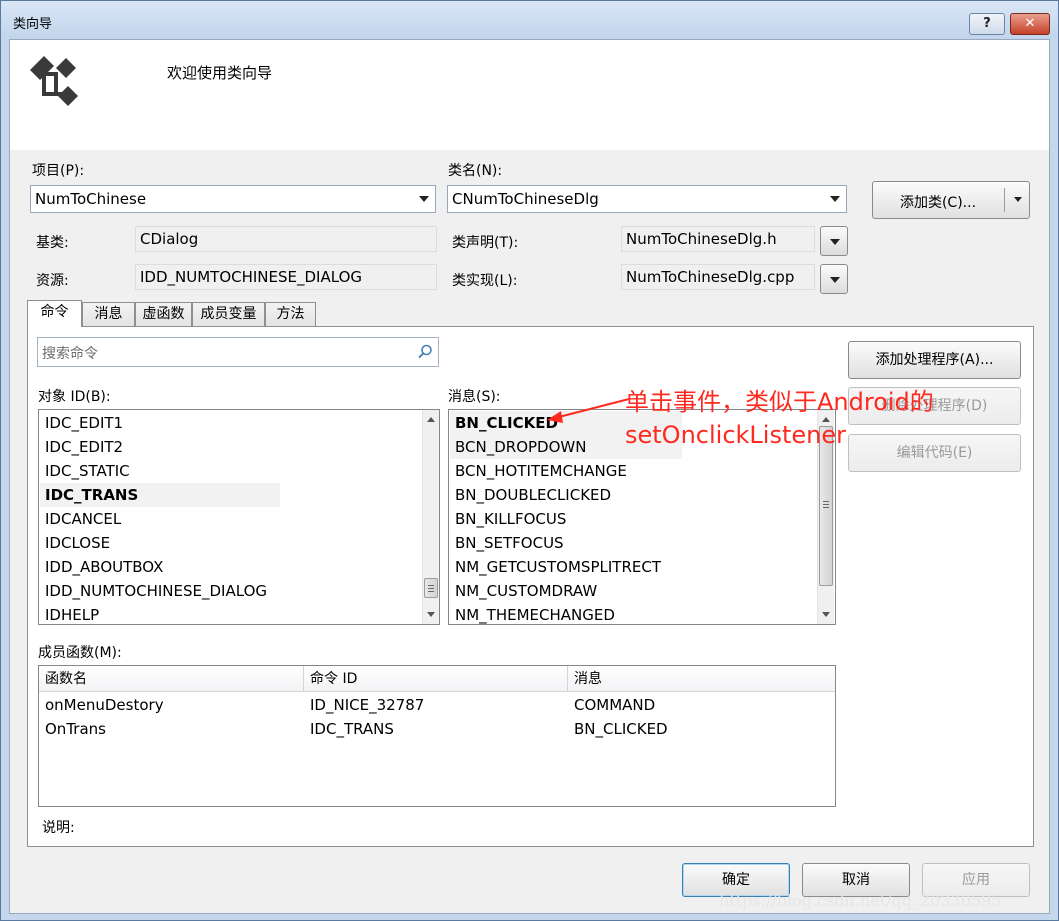 The image size is (1059, 921). What do you see at coordinates (520, 447) in the screenshot?
I see `list-item: BCN_DROPDOWN` at bounding box center [520, 447].